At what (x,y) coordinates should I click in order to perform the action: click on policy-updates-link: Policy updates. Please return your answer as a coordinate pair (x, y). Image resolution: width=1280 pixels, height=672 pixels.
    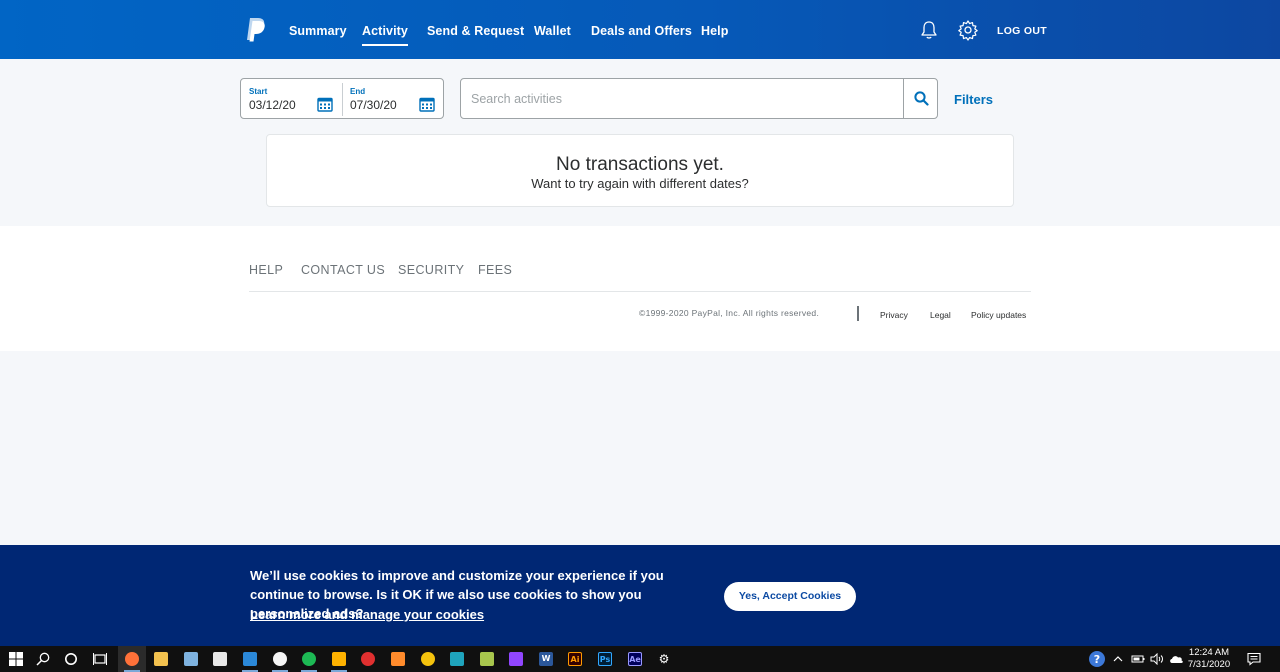
    Looking at the image, I should click on (998, 315).